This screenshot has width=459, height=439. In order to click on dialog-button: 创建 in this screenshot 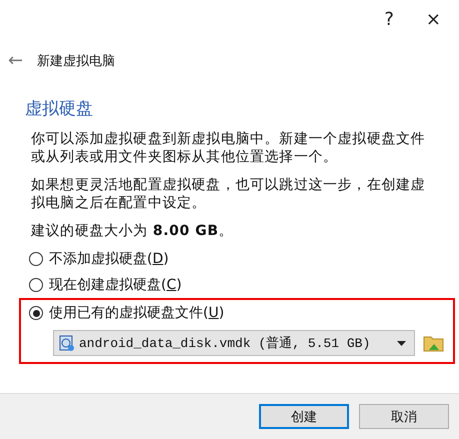, I will do `click(304, 416)`.